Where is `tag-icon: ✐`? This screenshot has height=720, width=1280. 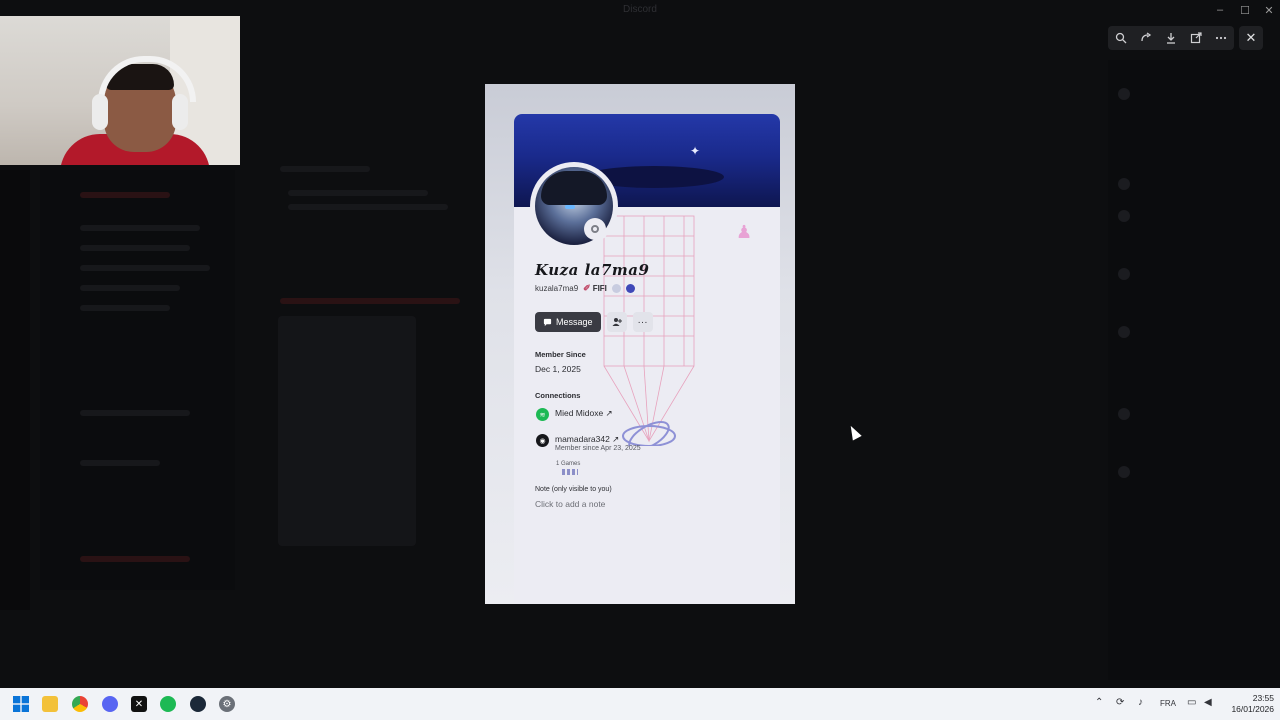 tag-icon: ✐ is located at coordinates (587, 288).